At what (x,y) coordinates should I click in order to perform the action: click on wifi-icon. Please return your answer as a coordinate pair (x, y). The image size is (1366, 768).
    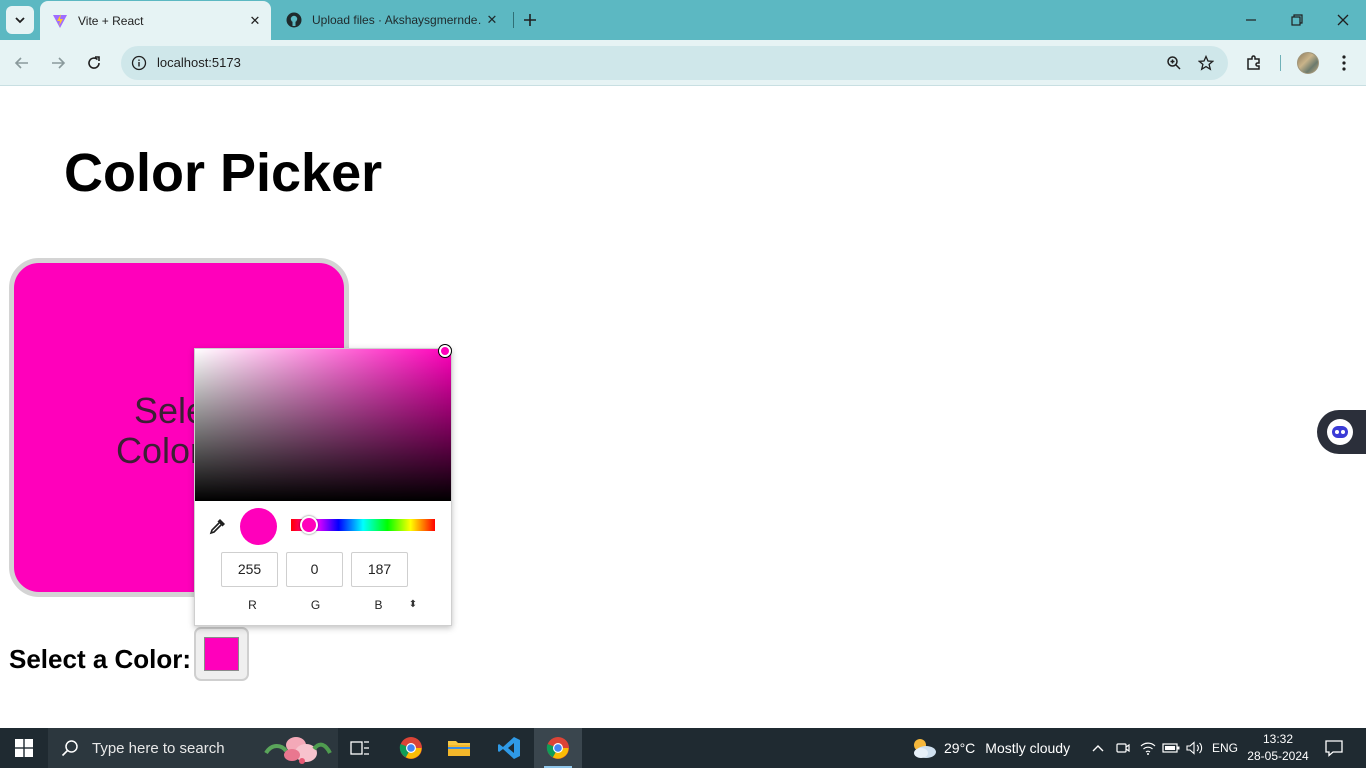
    Looking at the image, I should click on (1148, 748).